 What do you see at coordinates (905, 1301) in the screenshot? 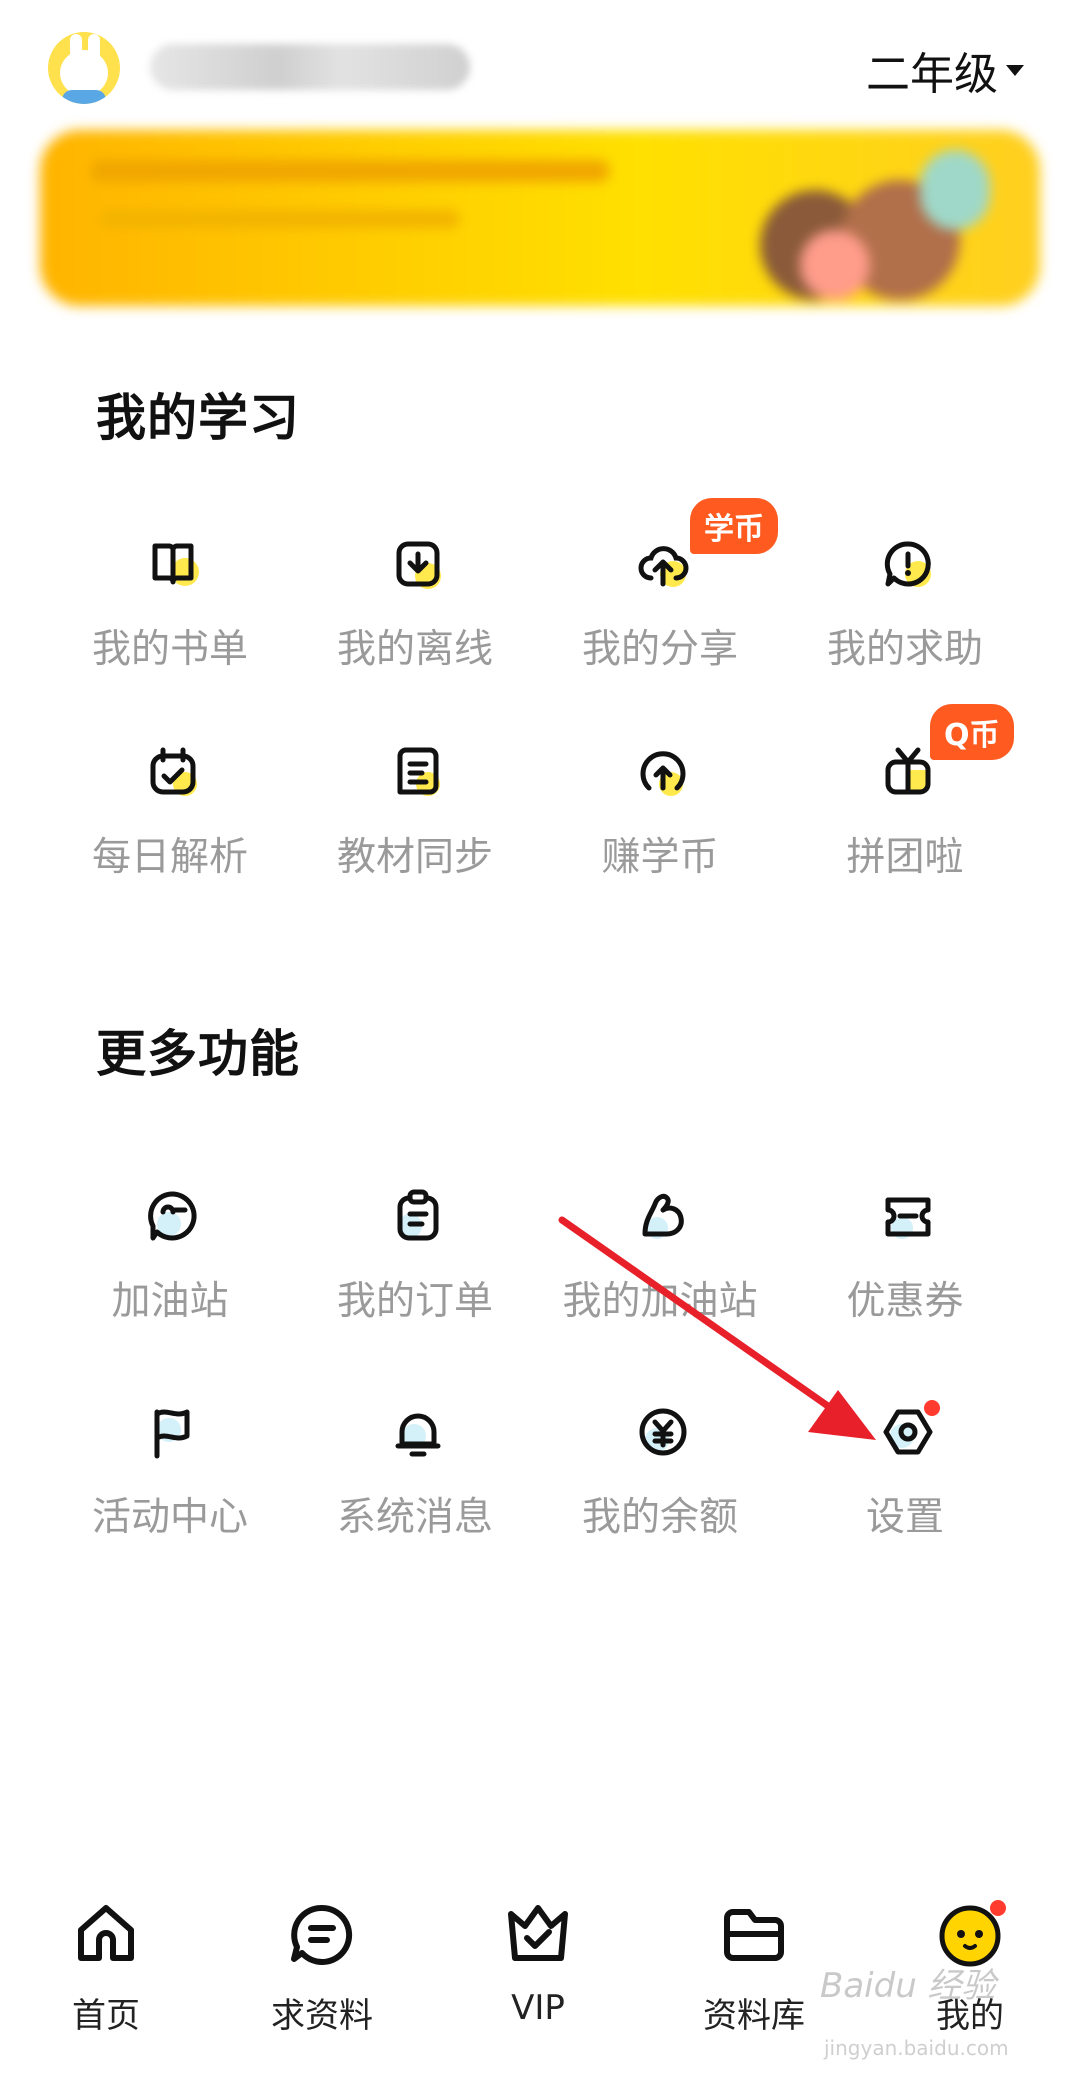
I see `grid-item-label: 优惠券` at bounding box center [905, 1301].